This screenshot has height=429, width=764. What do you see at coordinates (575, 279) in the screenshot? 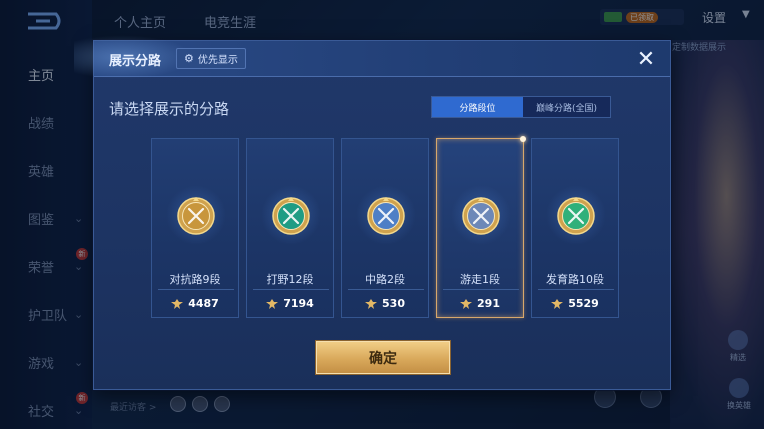
I see `lane-rank-label: 发育路10段` at bounding box center [575, 279].